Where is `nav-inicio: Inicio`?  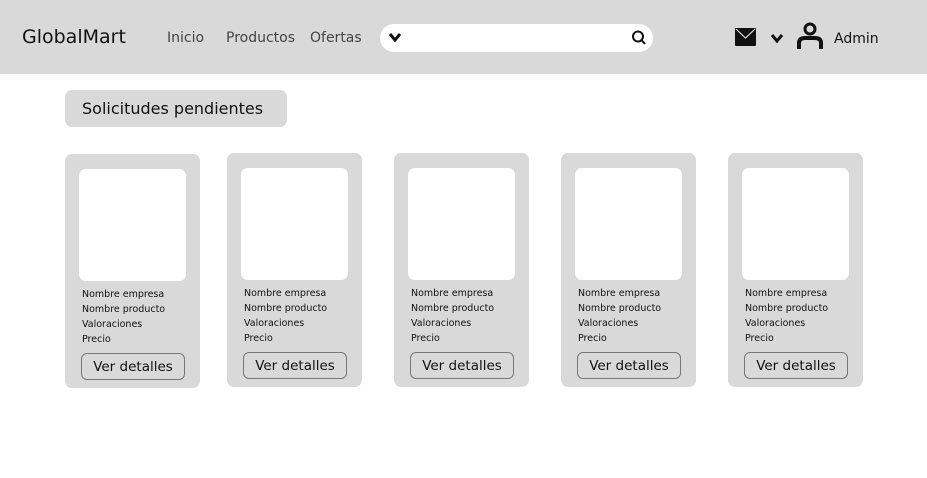 nav-inicio: Inicio is located at coordinates (185, 38).